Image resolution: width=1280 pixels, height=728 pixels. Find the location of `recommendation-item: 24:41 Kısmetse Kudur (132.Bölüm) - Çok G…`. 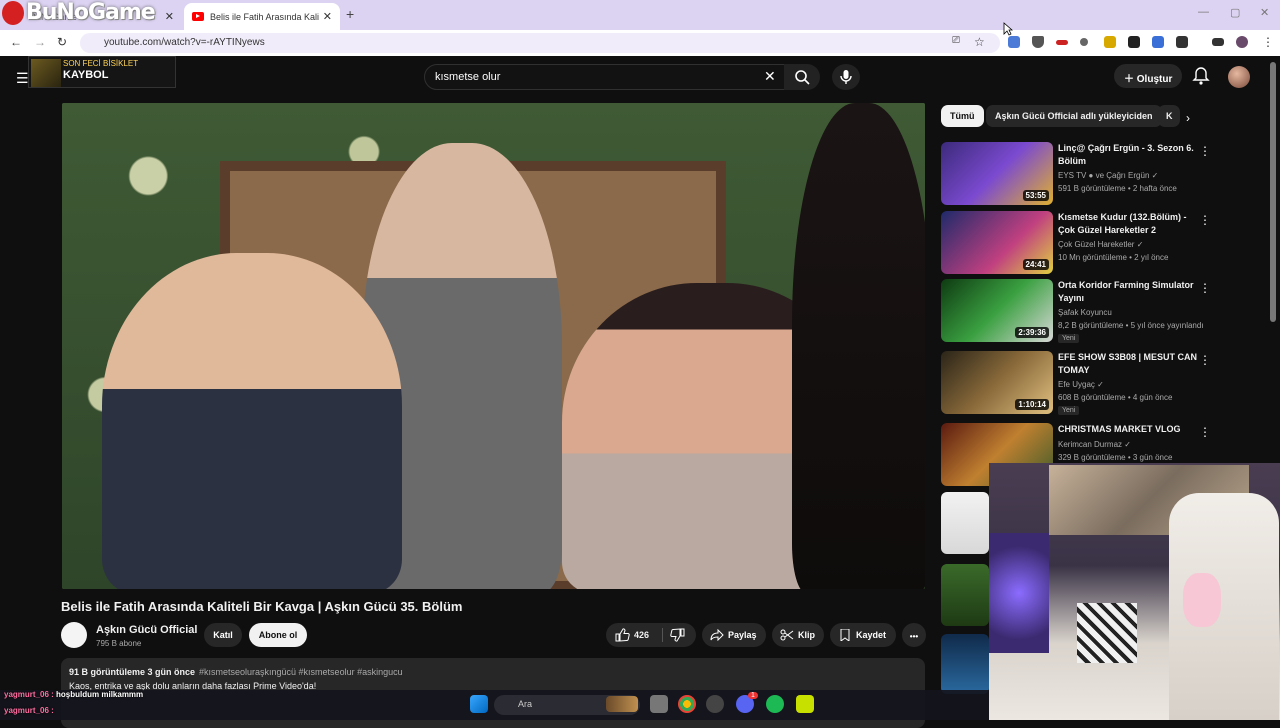

recommendation-item: 24:41 Kısmetse Kudur (132.Bölüm) - Çok G… is located at coordinates (1102, 243).